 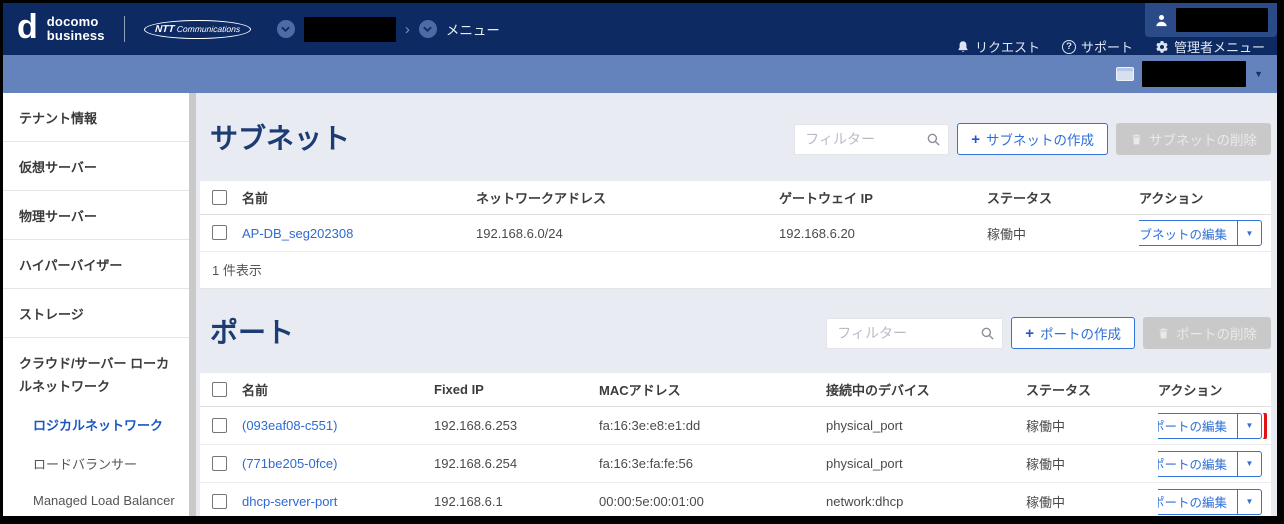 I want to click on menu-dropdown: メニュー, so click(x=473, y=29).